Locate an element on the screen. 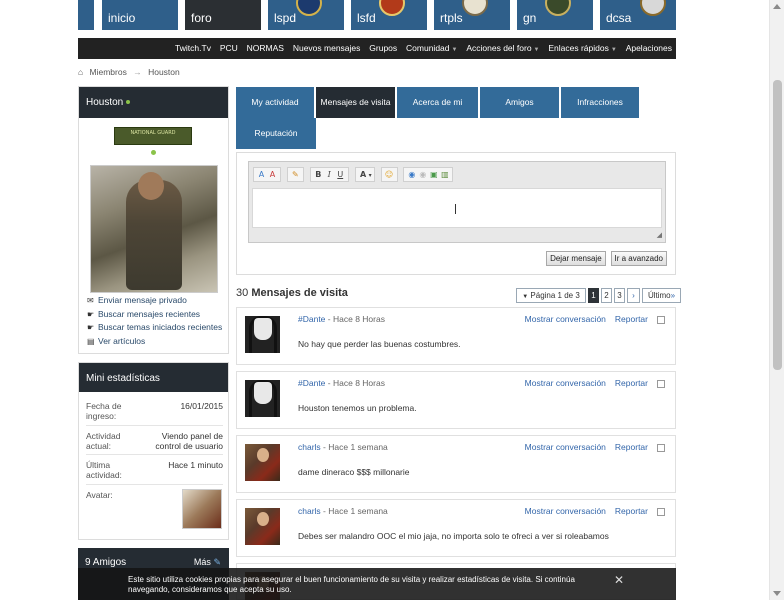 The image size is (784, 600). send-pm-link: ✉ Enviar mensaje privado is located at coordinates (154, 301).